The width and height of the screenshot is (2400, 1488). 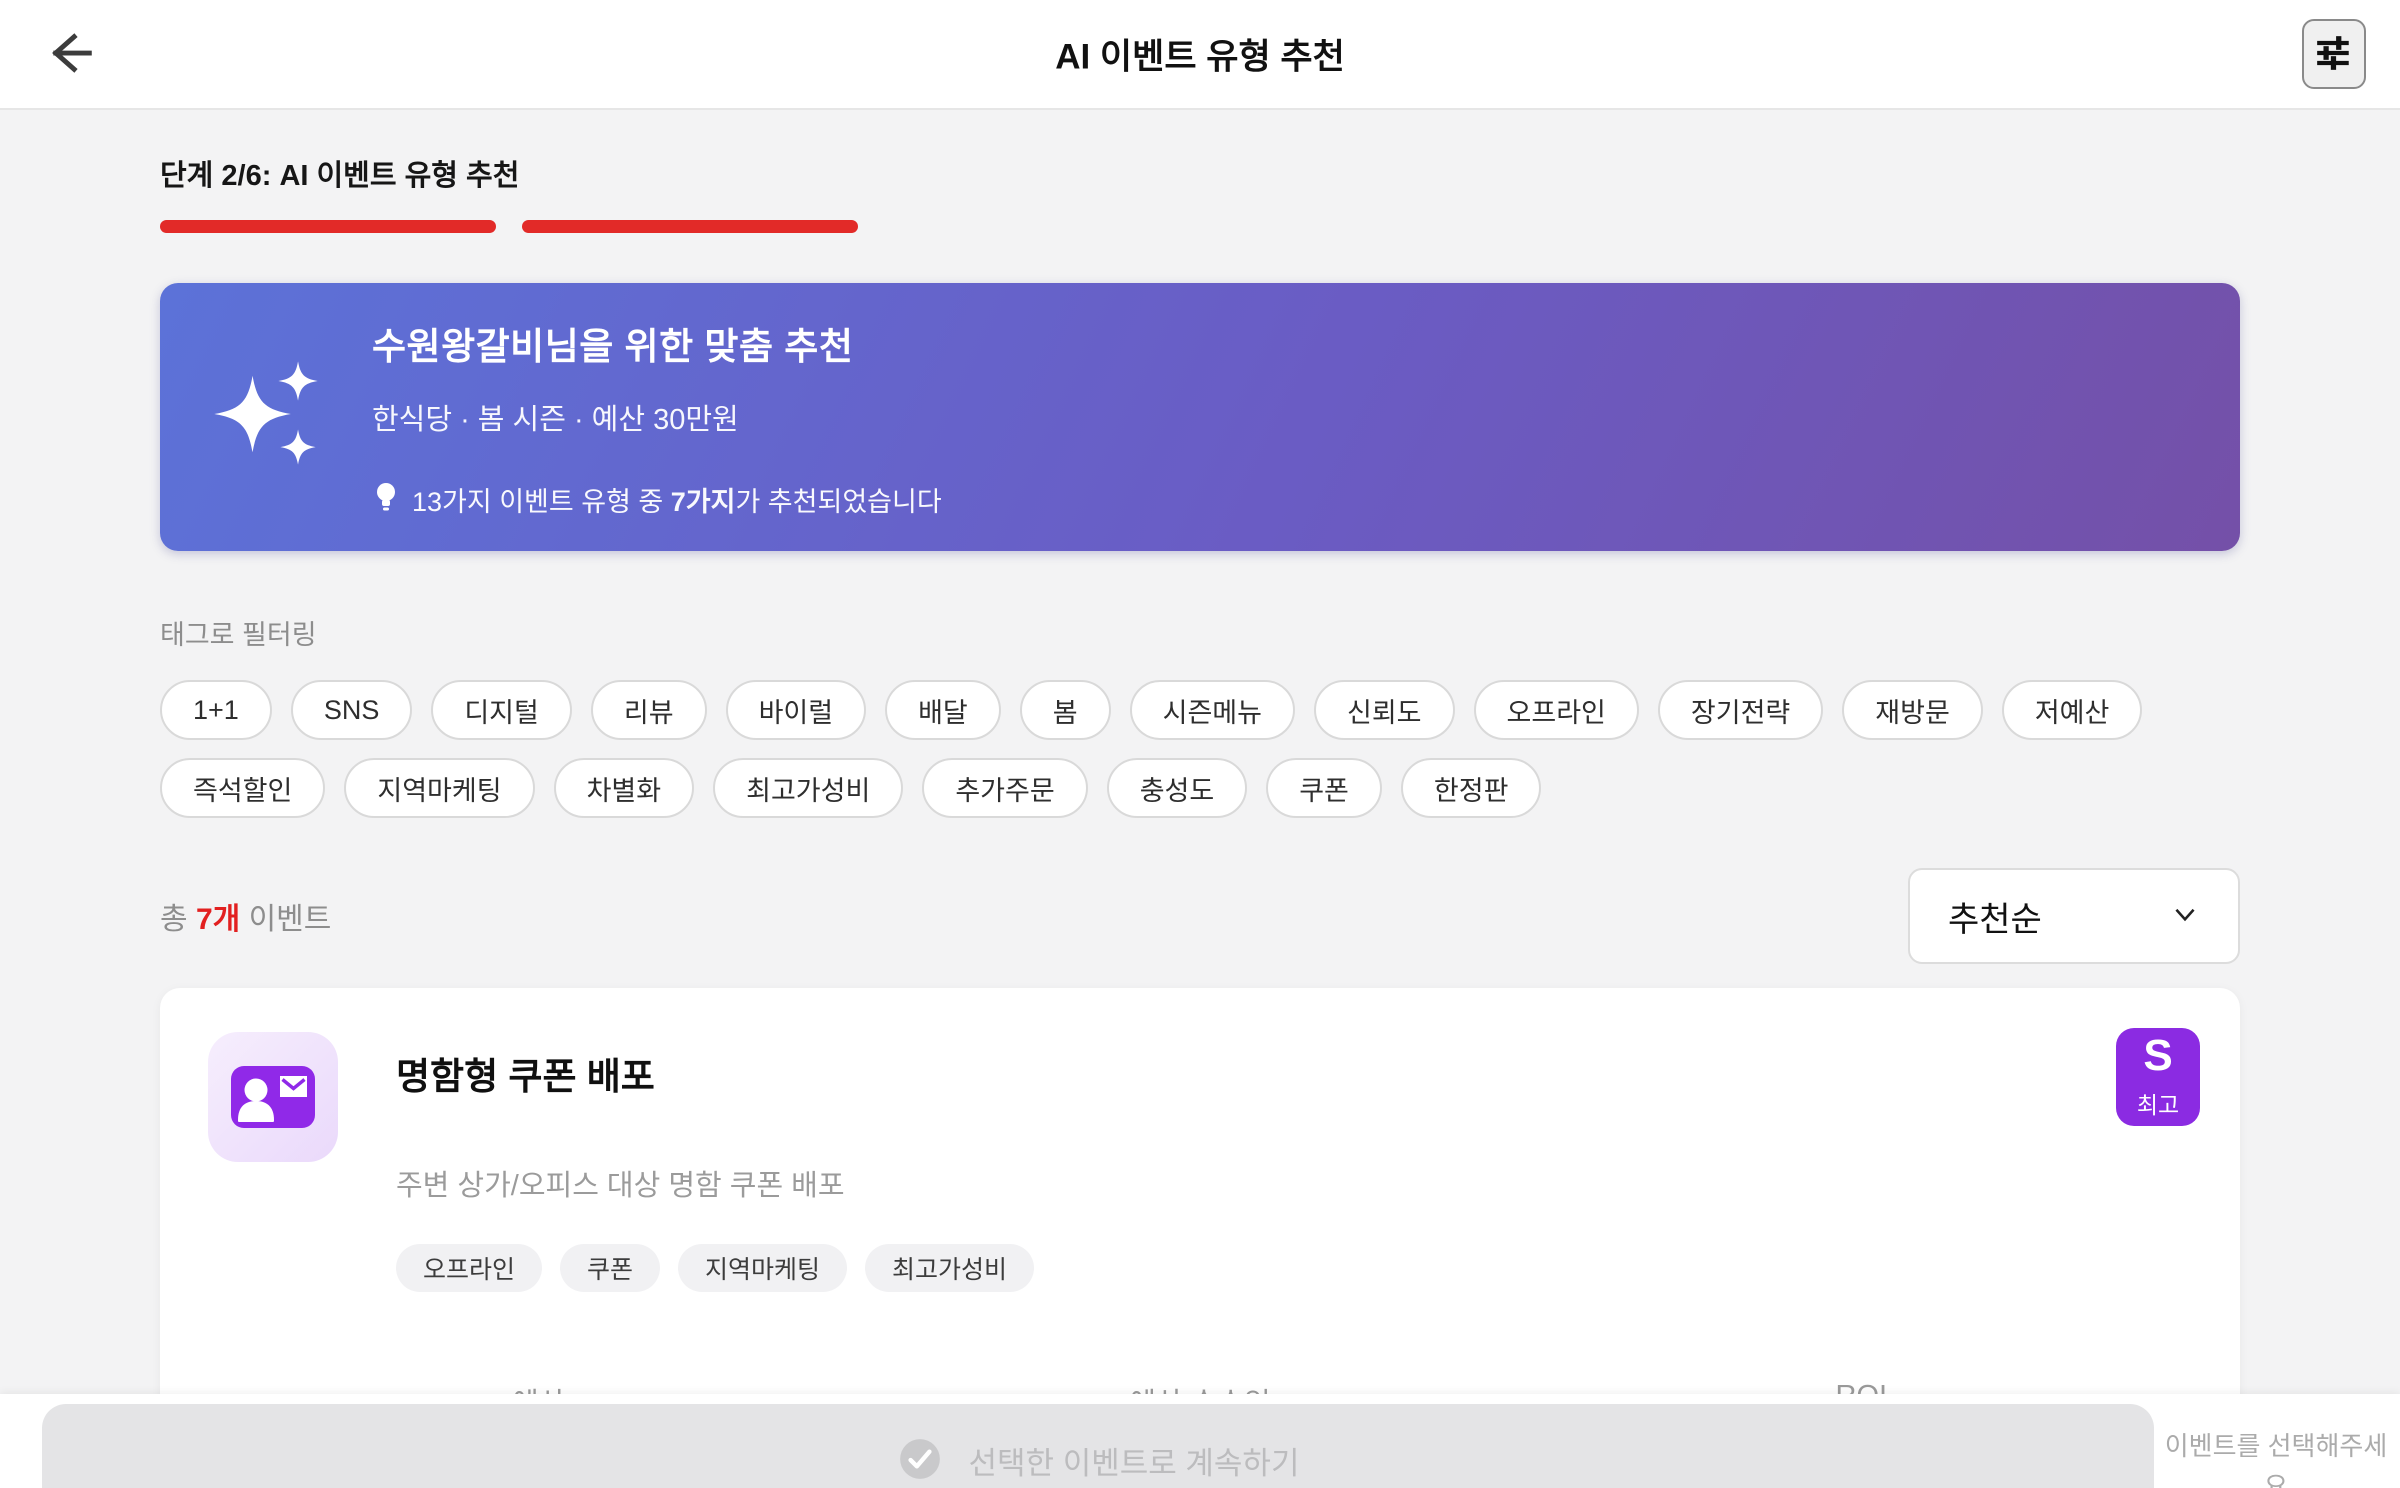 What do you see at coordinates (2185, 916) in the screenshot?
I see `chevron-down-icon` at bounding box center [2185, 916].